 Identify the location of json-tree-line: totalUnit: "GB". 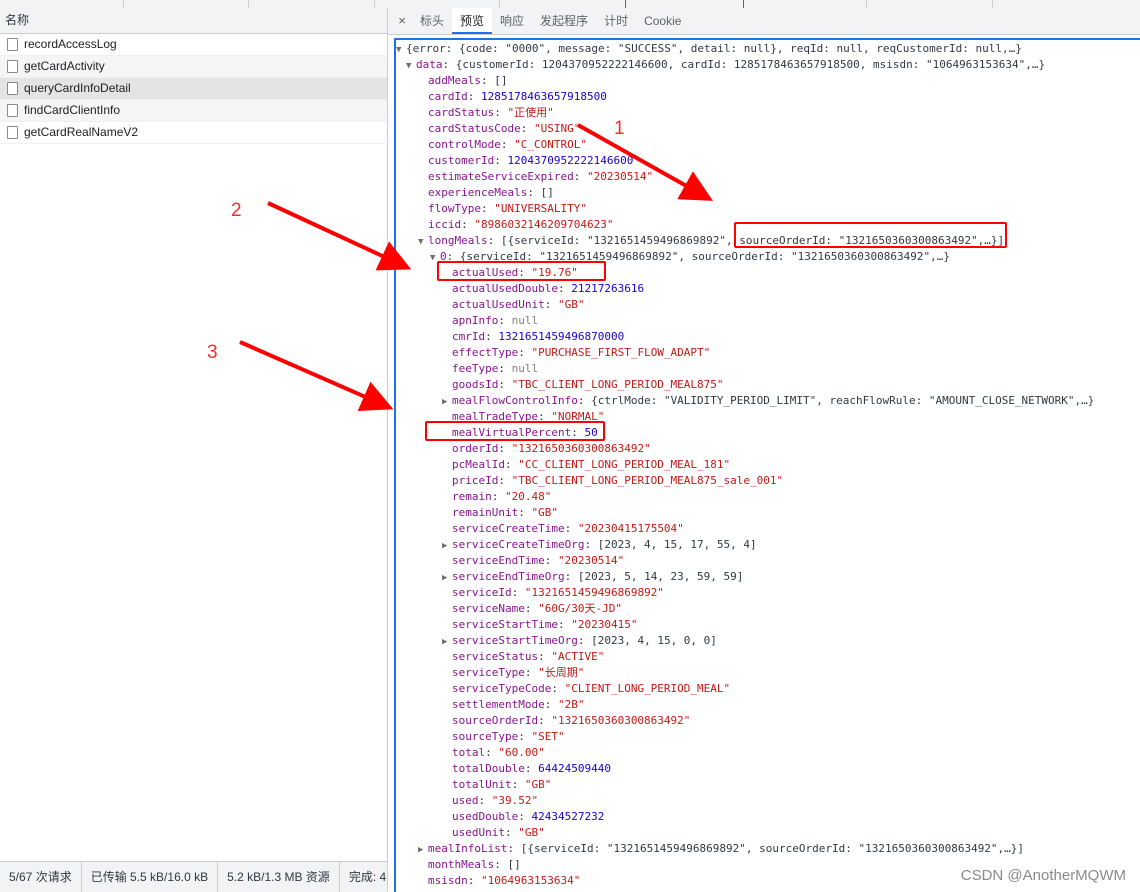
(502, 784).